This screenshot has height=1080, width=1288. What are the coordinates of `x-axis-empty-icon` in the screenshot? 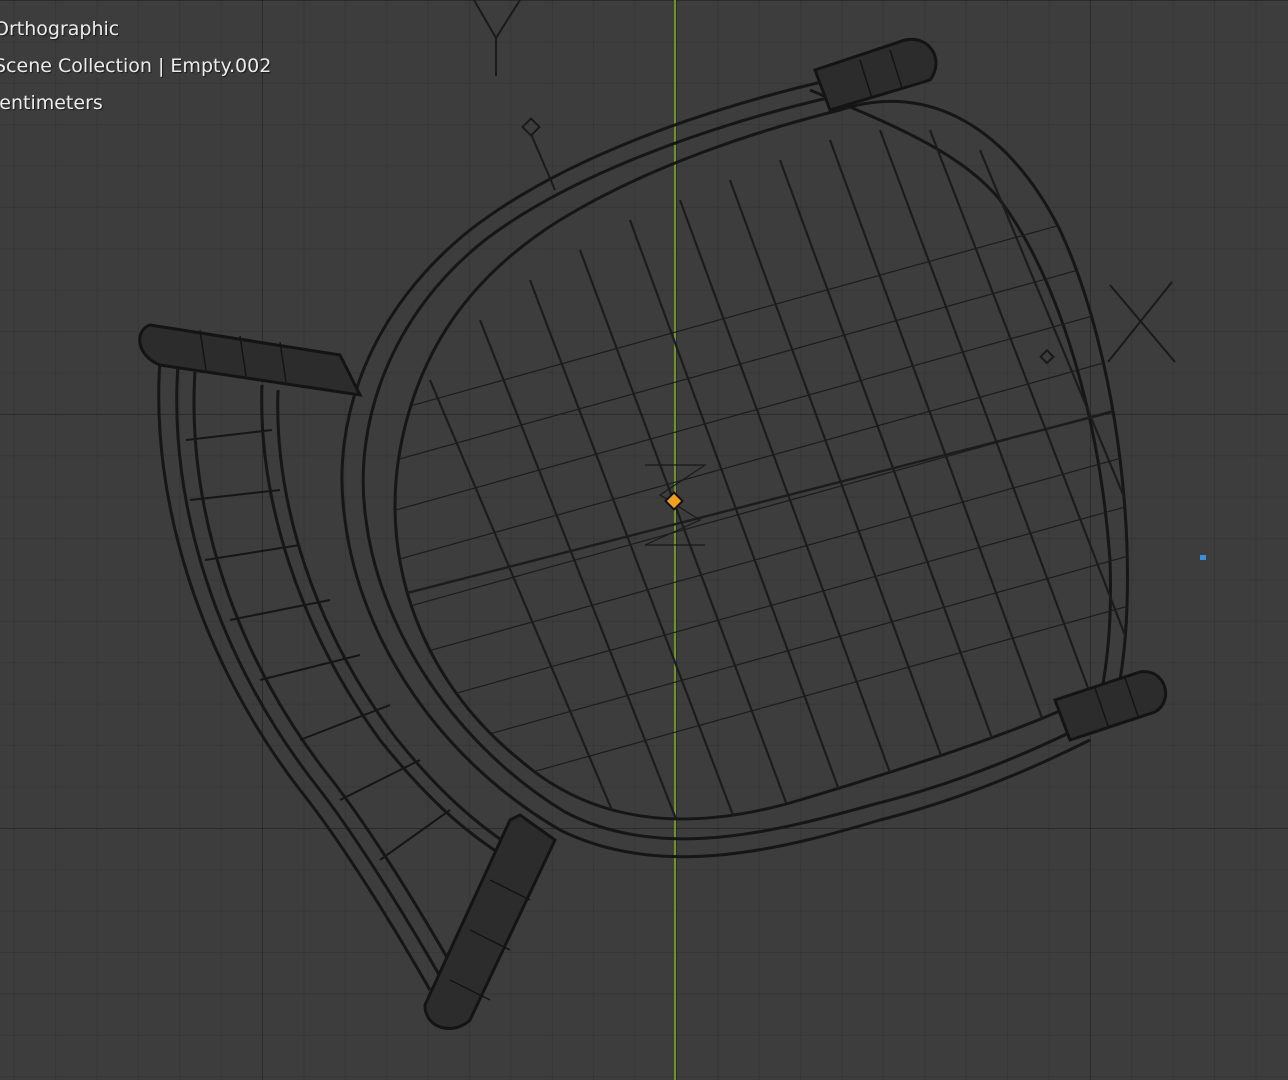 It's located at (1141, 322).